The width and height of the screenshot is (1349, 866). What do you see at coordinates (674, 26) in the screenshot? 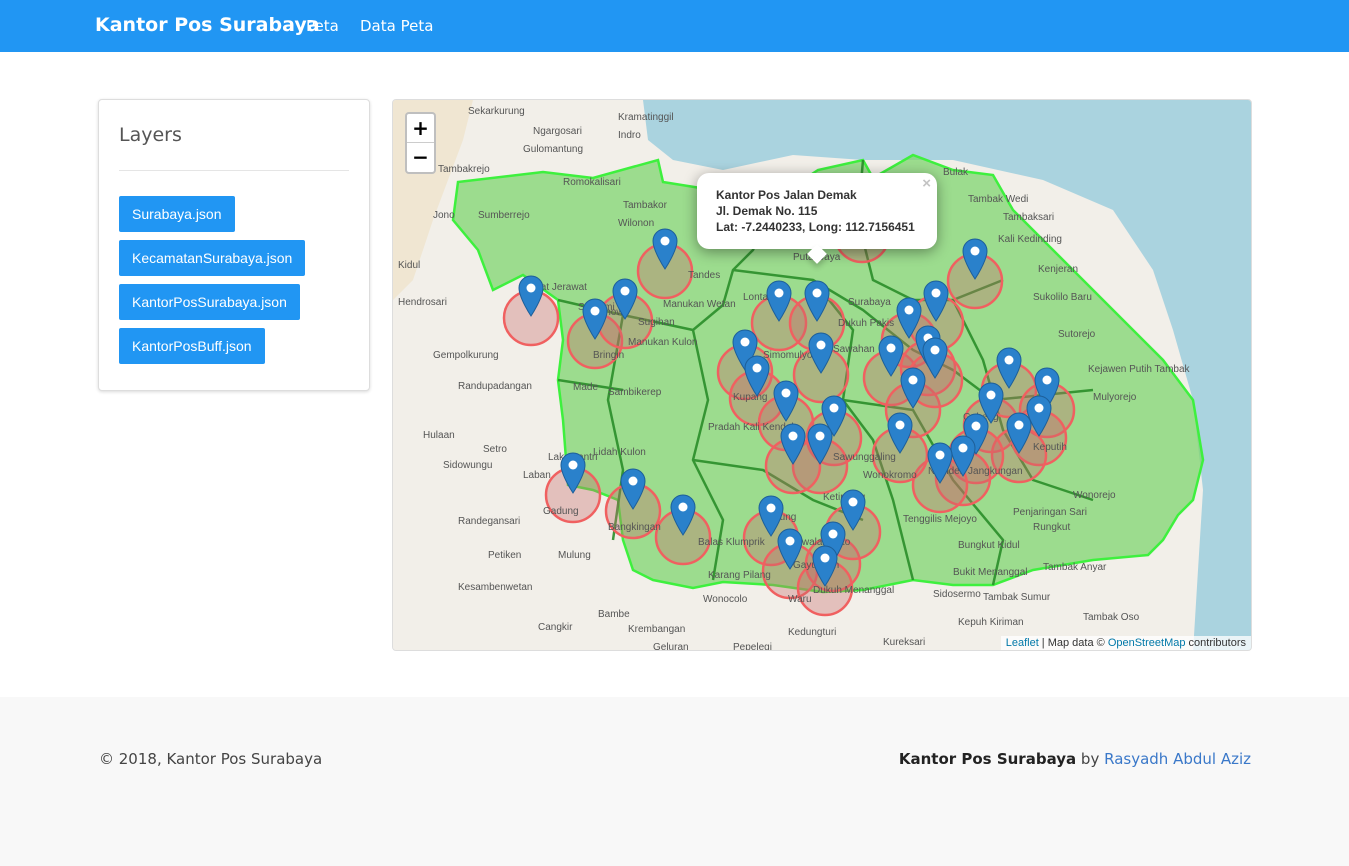
I see `navbar: Kantor Pos Surabaya Peta Data Peta` at bounding box center [674, 26].